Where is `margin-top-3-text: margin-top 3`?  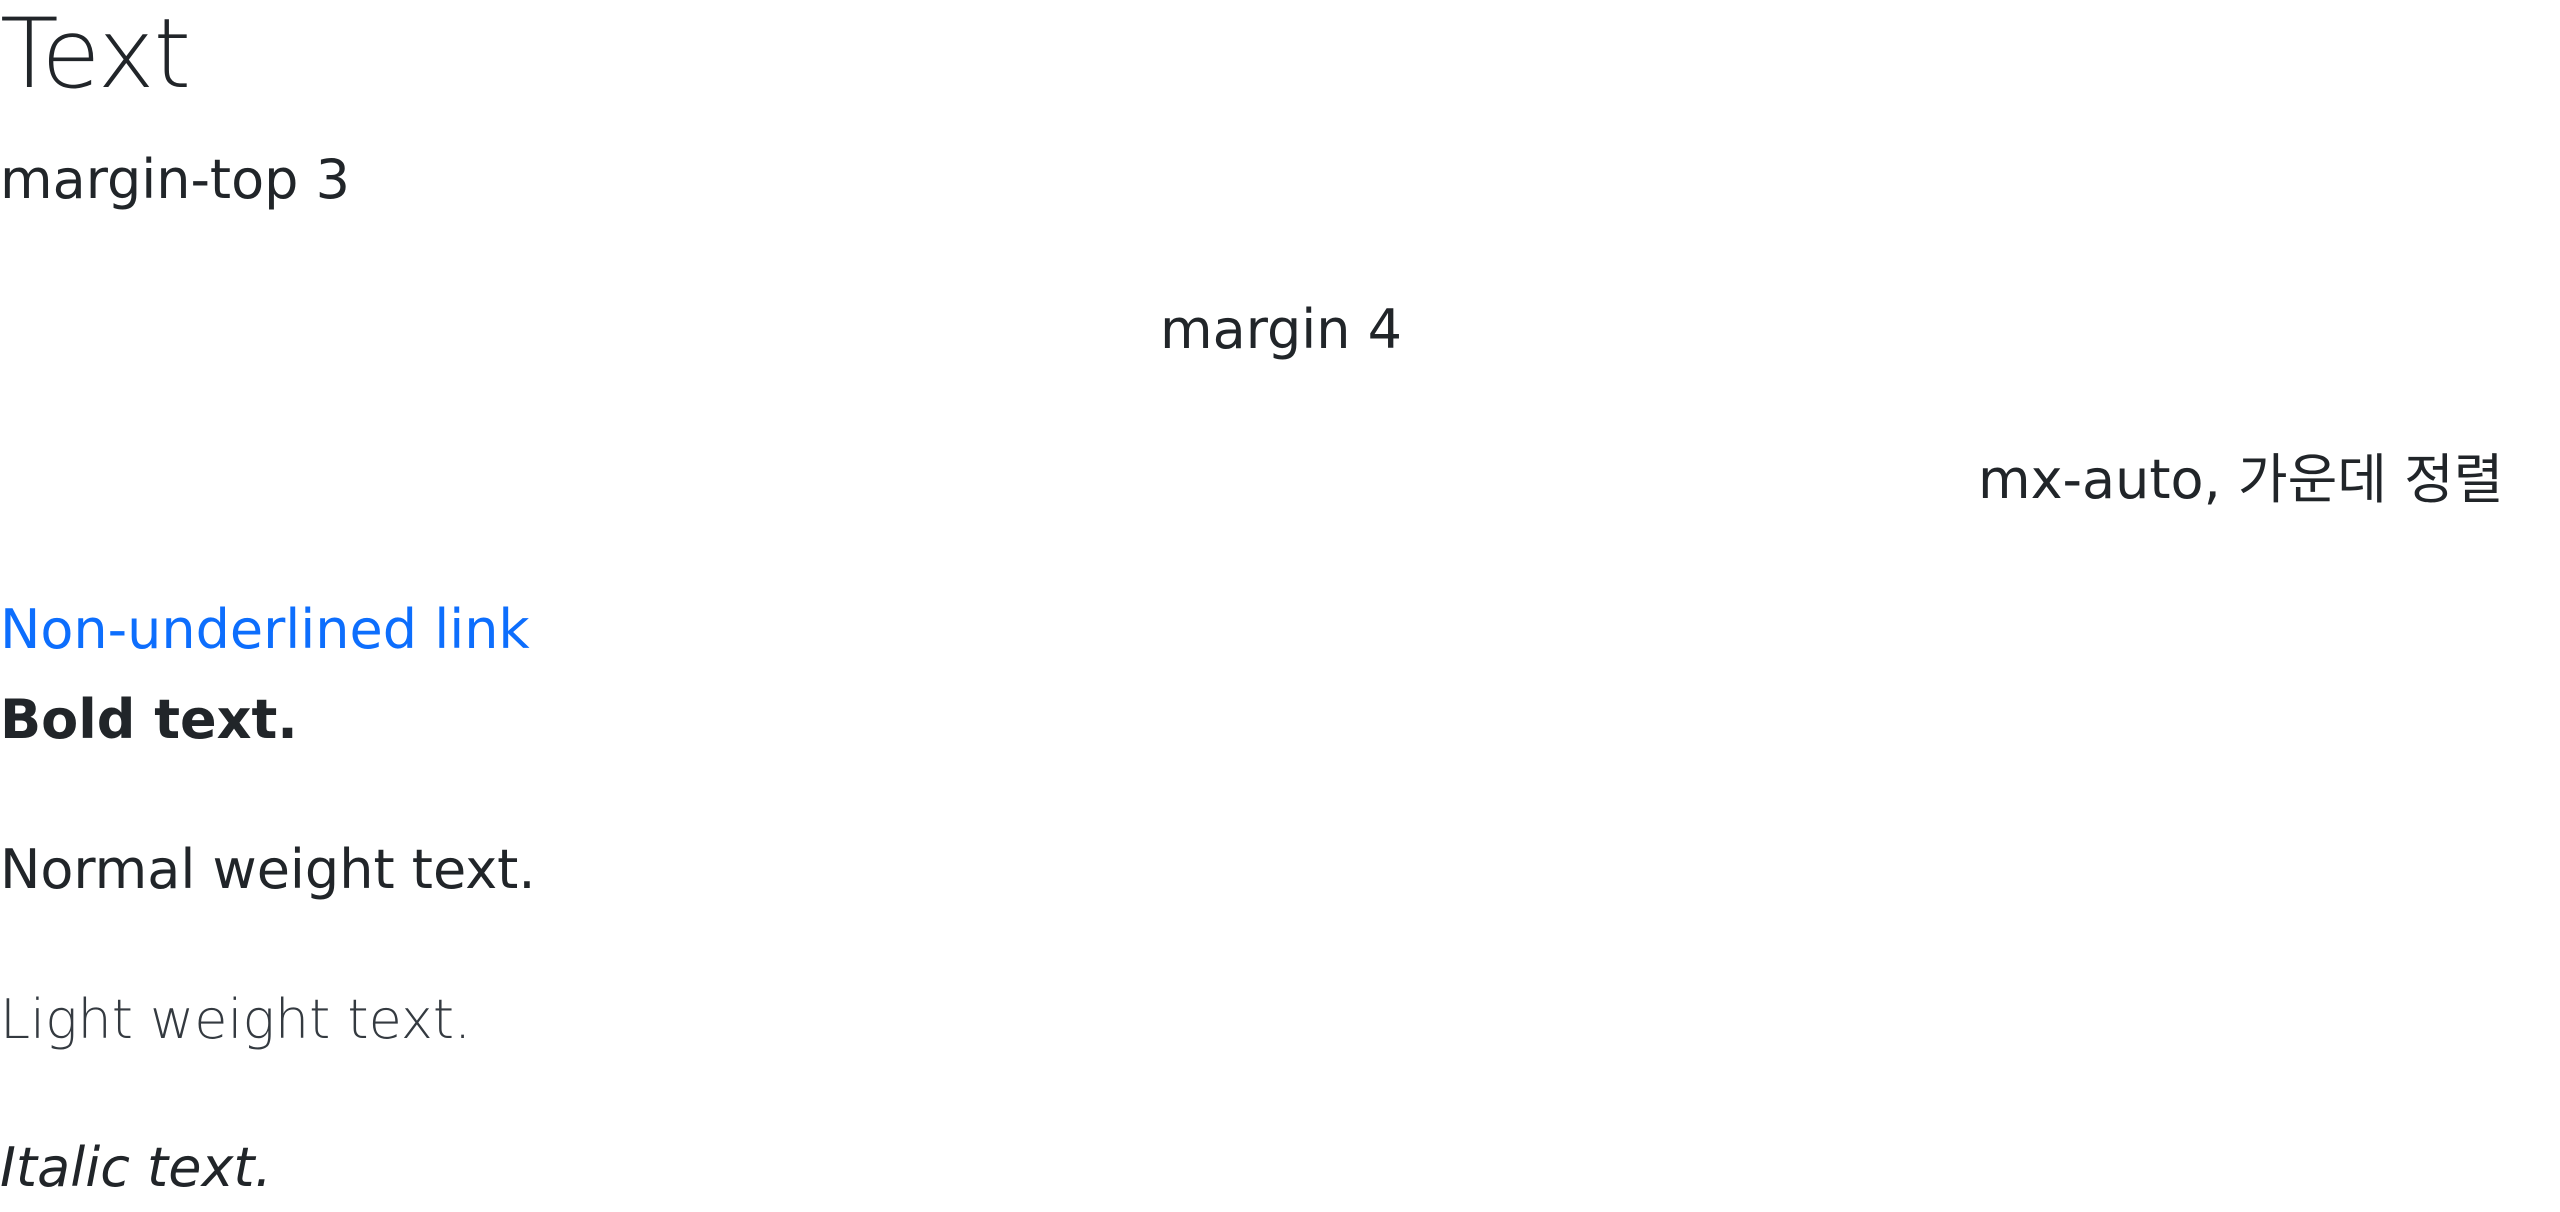 margin-top-3-text: margin-top 3 is located at coordinates (175, 179).